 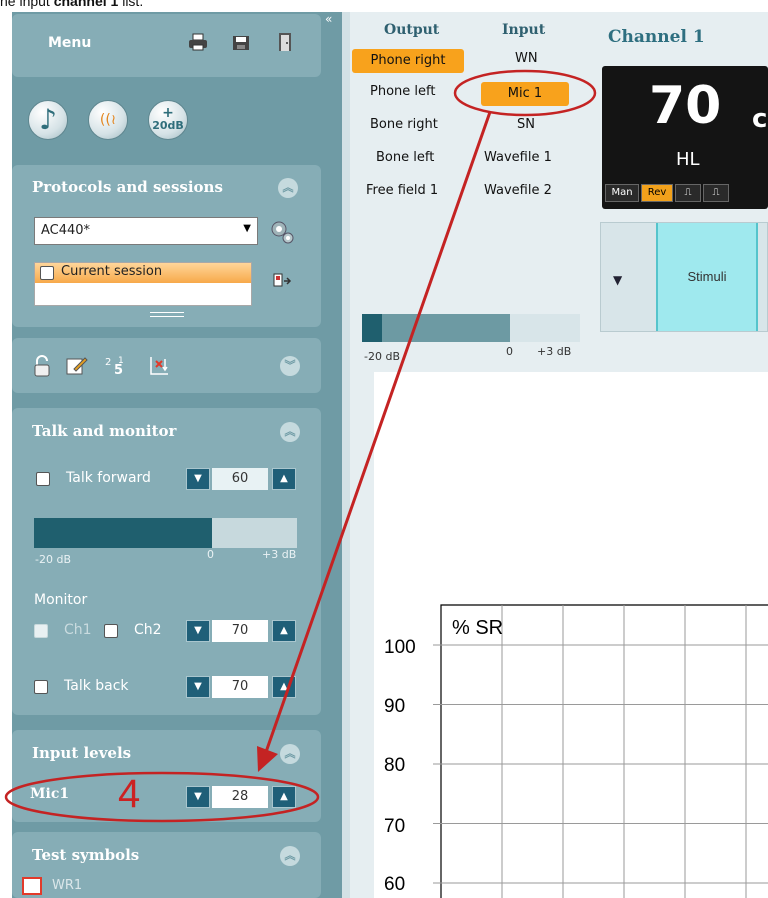 What do you see at coordinates (129, 794) in the screenshot?
I see `step-number-annotation: 4` at bounding box center [129, 794].